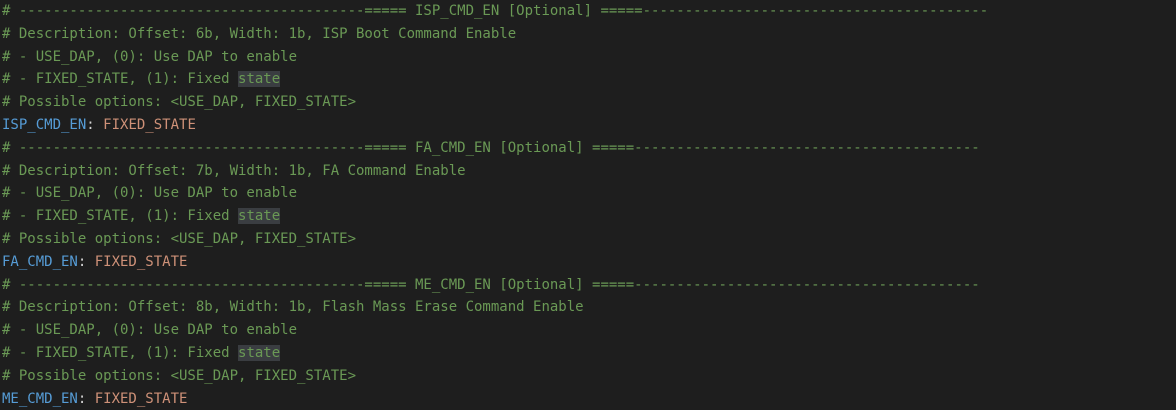 The width and height of the screenshot is (1176, 410). What do you see at coordinates (40, 261) in the screenshot?
I see `config-key: FA_CMD_EN` at bounding box center [40, 261].